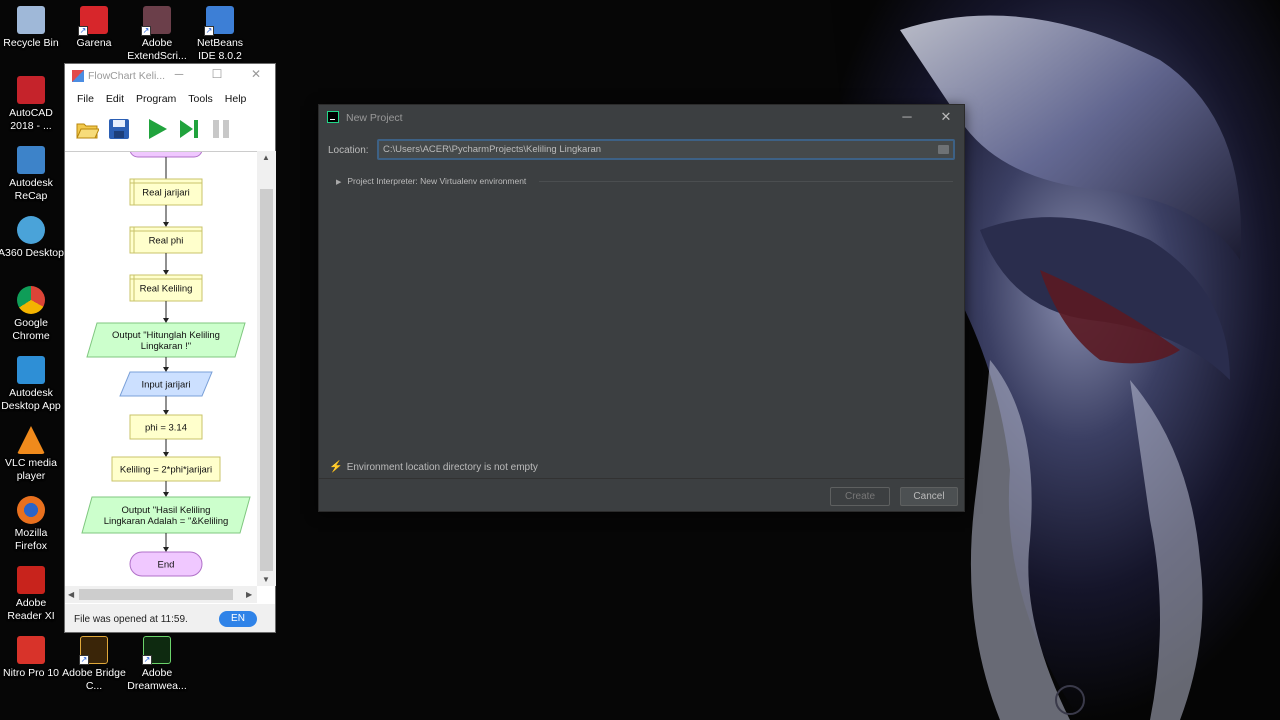 This screenshot has height=720, width=1280. I want to click on dialog-title: New Project, so click(374, 118).